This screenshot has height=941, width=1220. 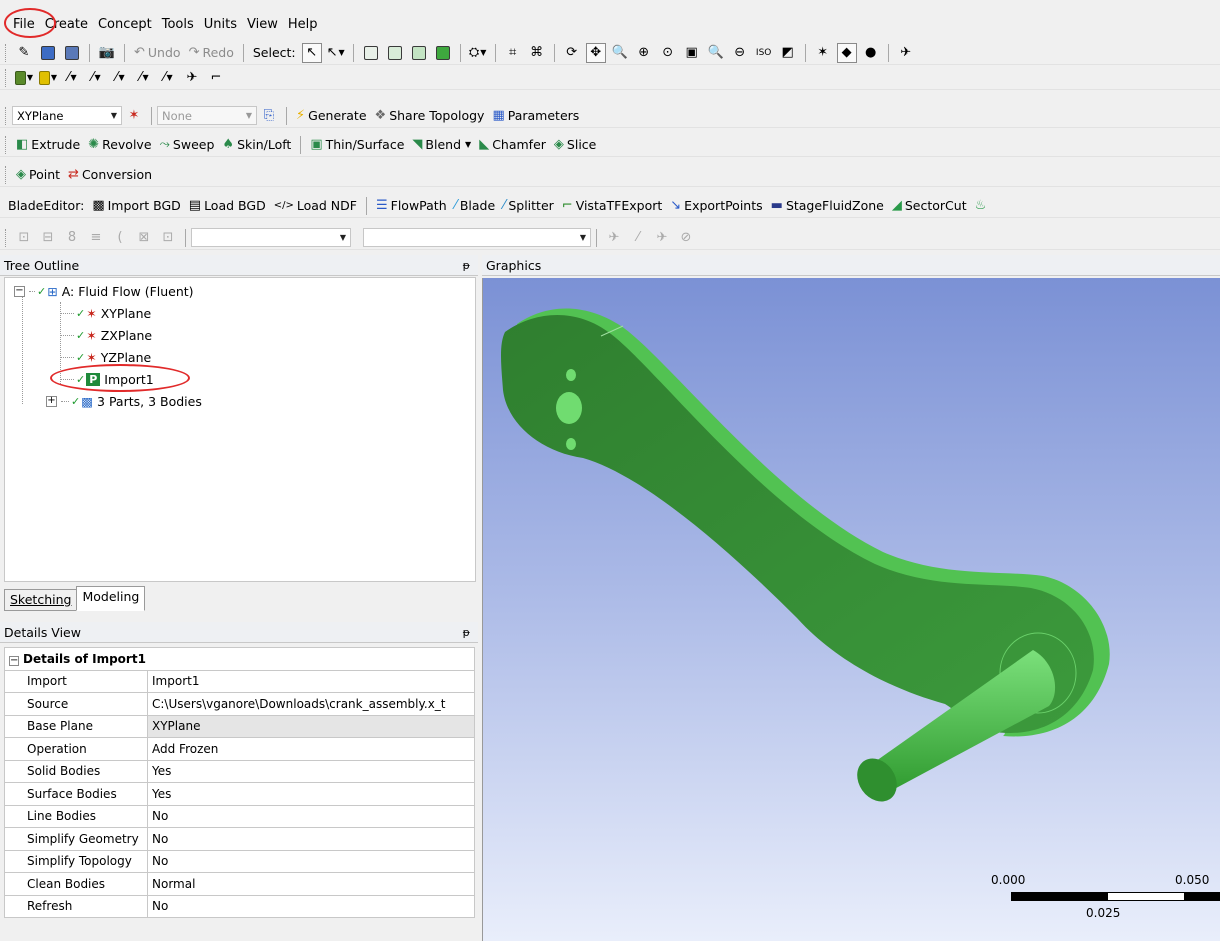 What do you see at coordinates (537, 53) in the screenshot?
I see `box-deselect-icon: ⌘` at bounding box center [537, 53].